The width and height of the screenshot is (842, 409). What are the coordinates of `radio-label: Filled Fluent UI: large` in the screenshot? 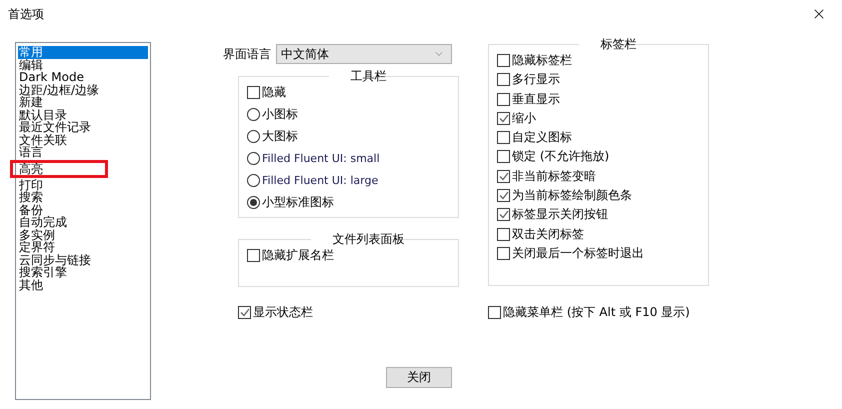 It's located at (320, 180).